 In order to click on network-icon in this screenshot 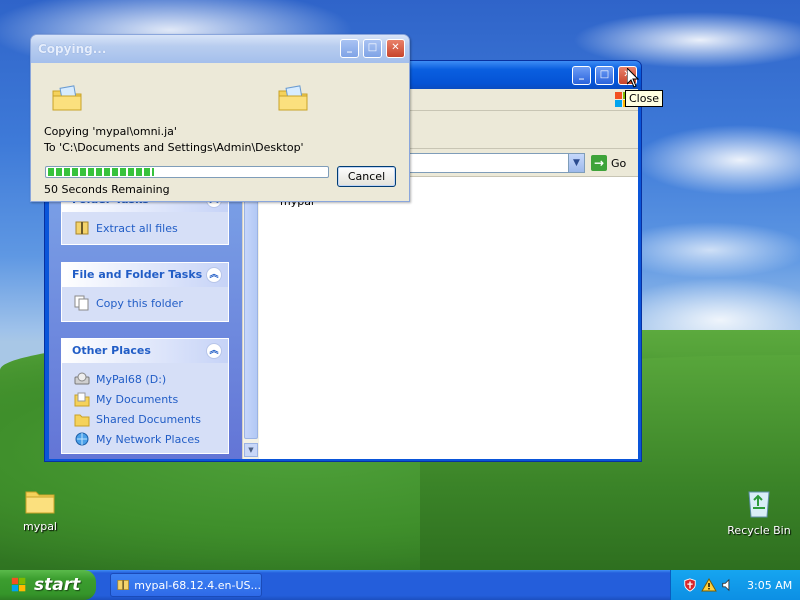, I will do `click(82, 439)`.